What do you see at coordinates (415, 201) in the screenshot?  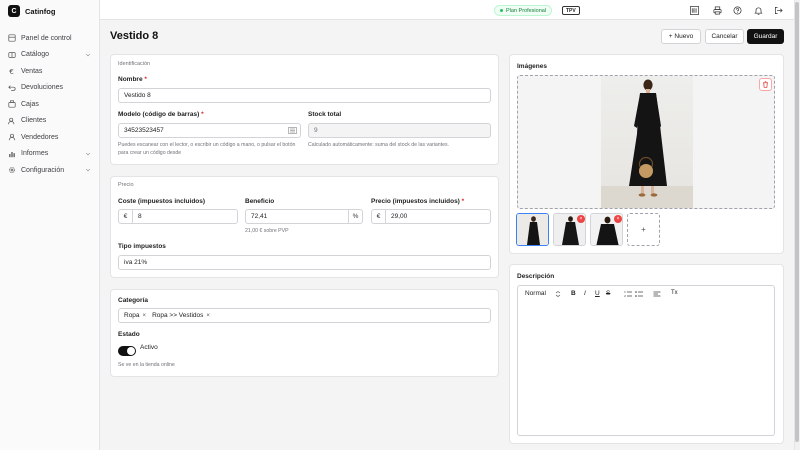 I see `price-label-text: Precio (impuestos incluidos)` at bounding box center [415, 201].